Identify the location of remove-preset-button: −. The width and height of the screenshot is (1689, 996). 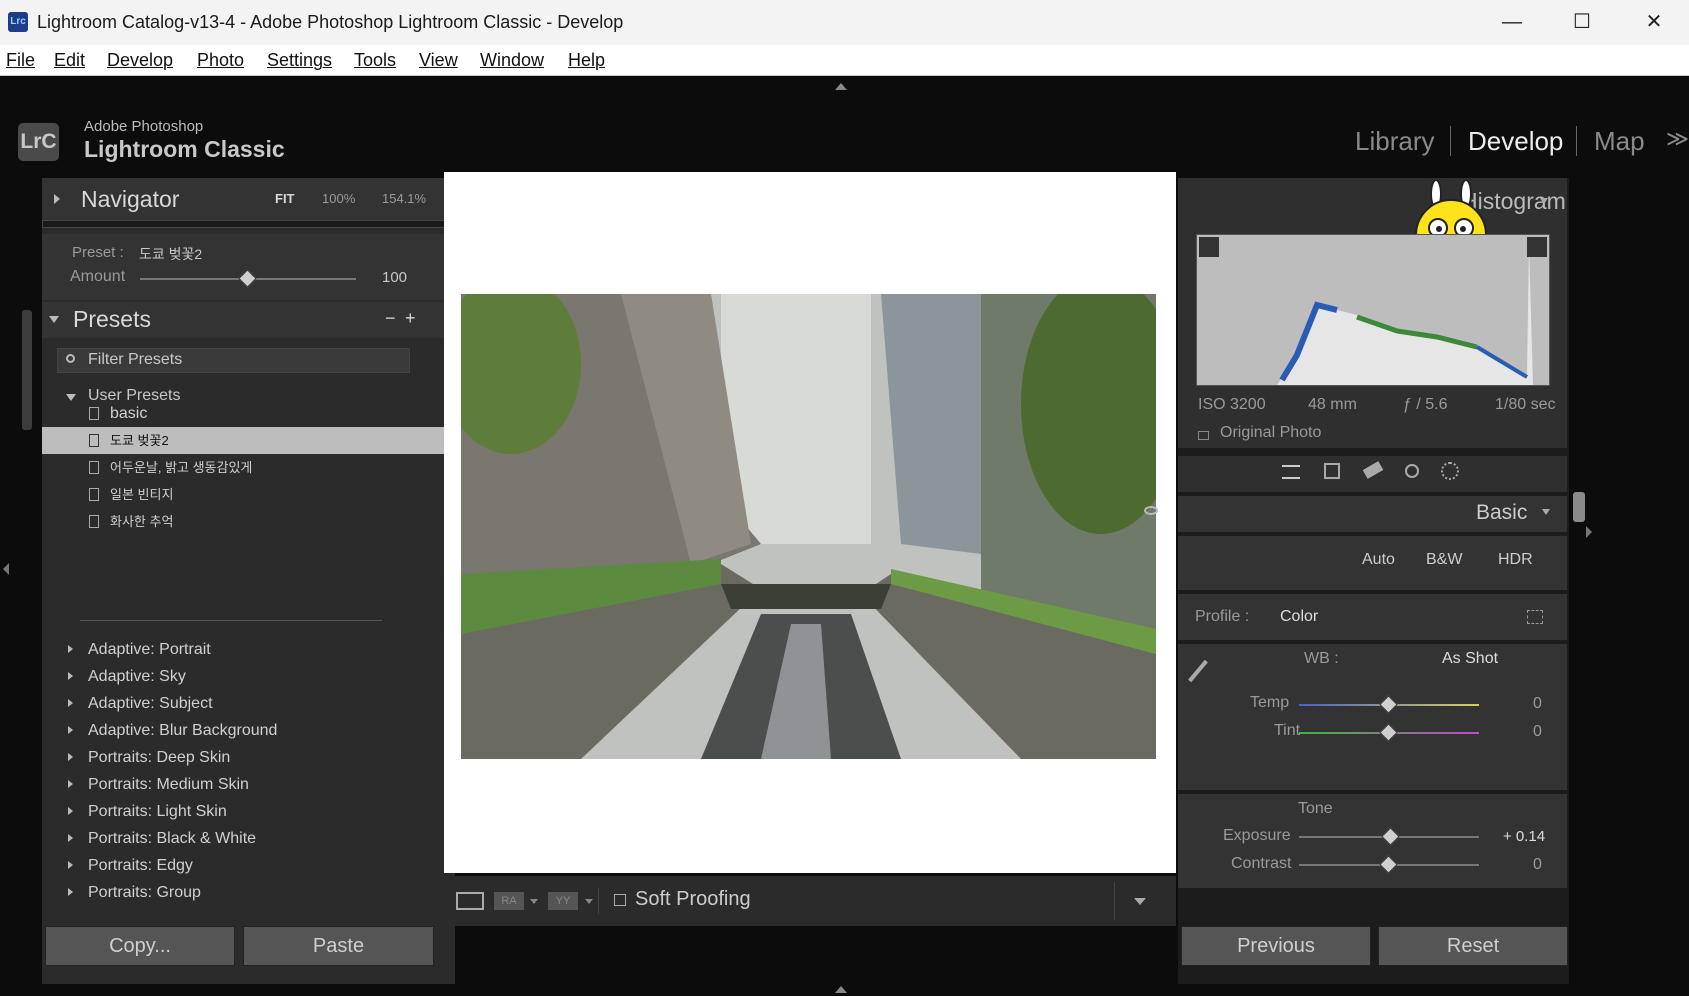
(390, 318).